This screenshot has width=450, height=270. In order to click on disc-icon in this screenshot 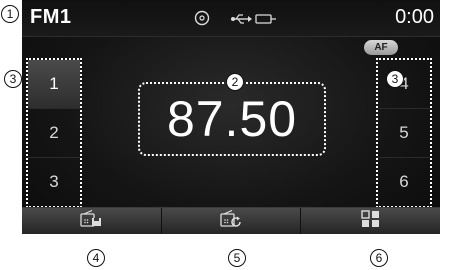, I will do `click(202, 20)`.